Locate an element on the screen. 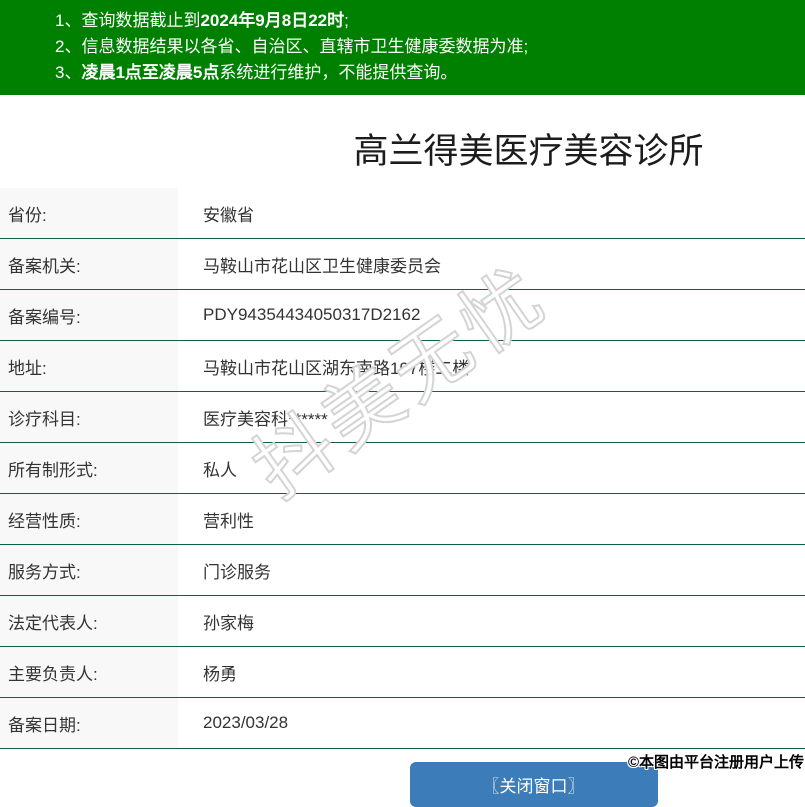 This screenshot has width=805, height=807. field-label: 所有制形式: is located at coordinates (89, 468).